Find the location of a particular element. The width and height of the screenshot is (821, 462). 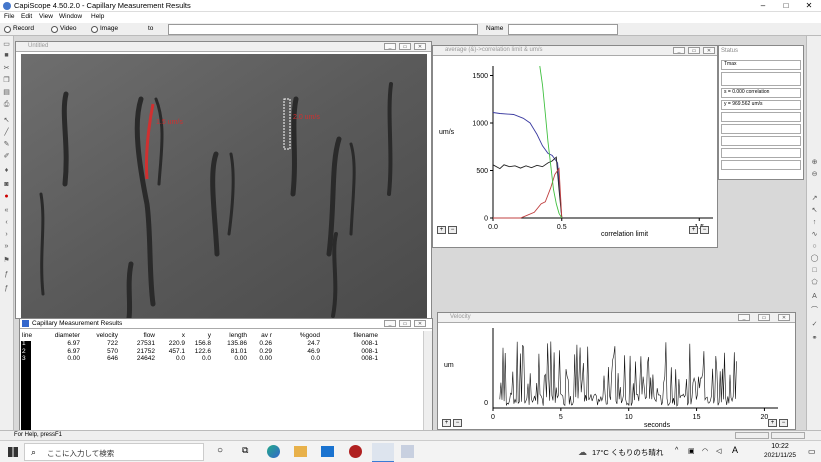

capiscope-task-icon is located at coordinates (383, 452).